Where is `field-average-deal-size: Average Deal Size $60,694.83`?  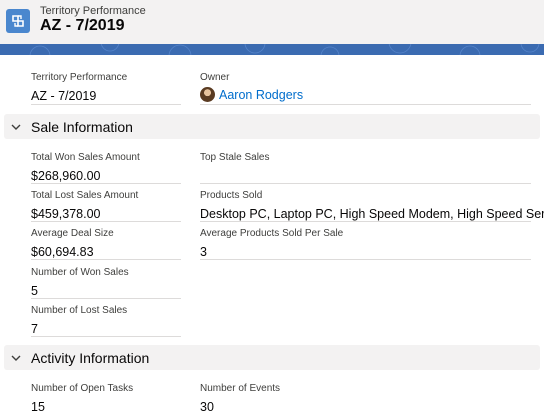
field-average-deal-size: Average Deal Size $60,694.83 is located at coordinates (106, 243).